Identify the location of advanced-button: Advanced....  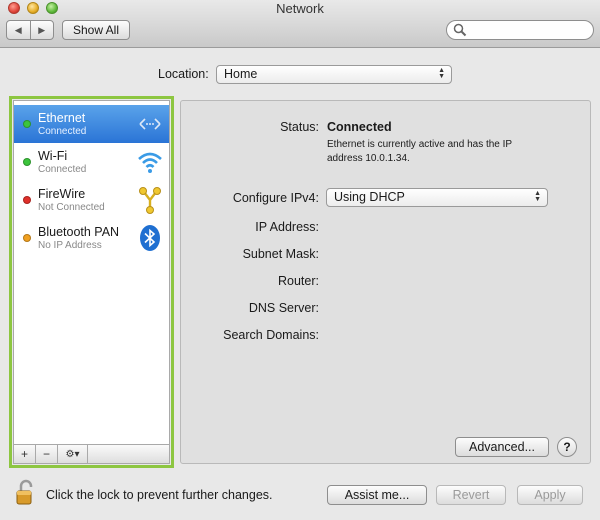
(502, 447).